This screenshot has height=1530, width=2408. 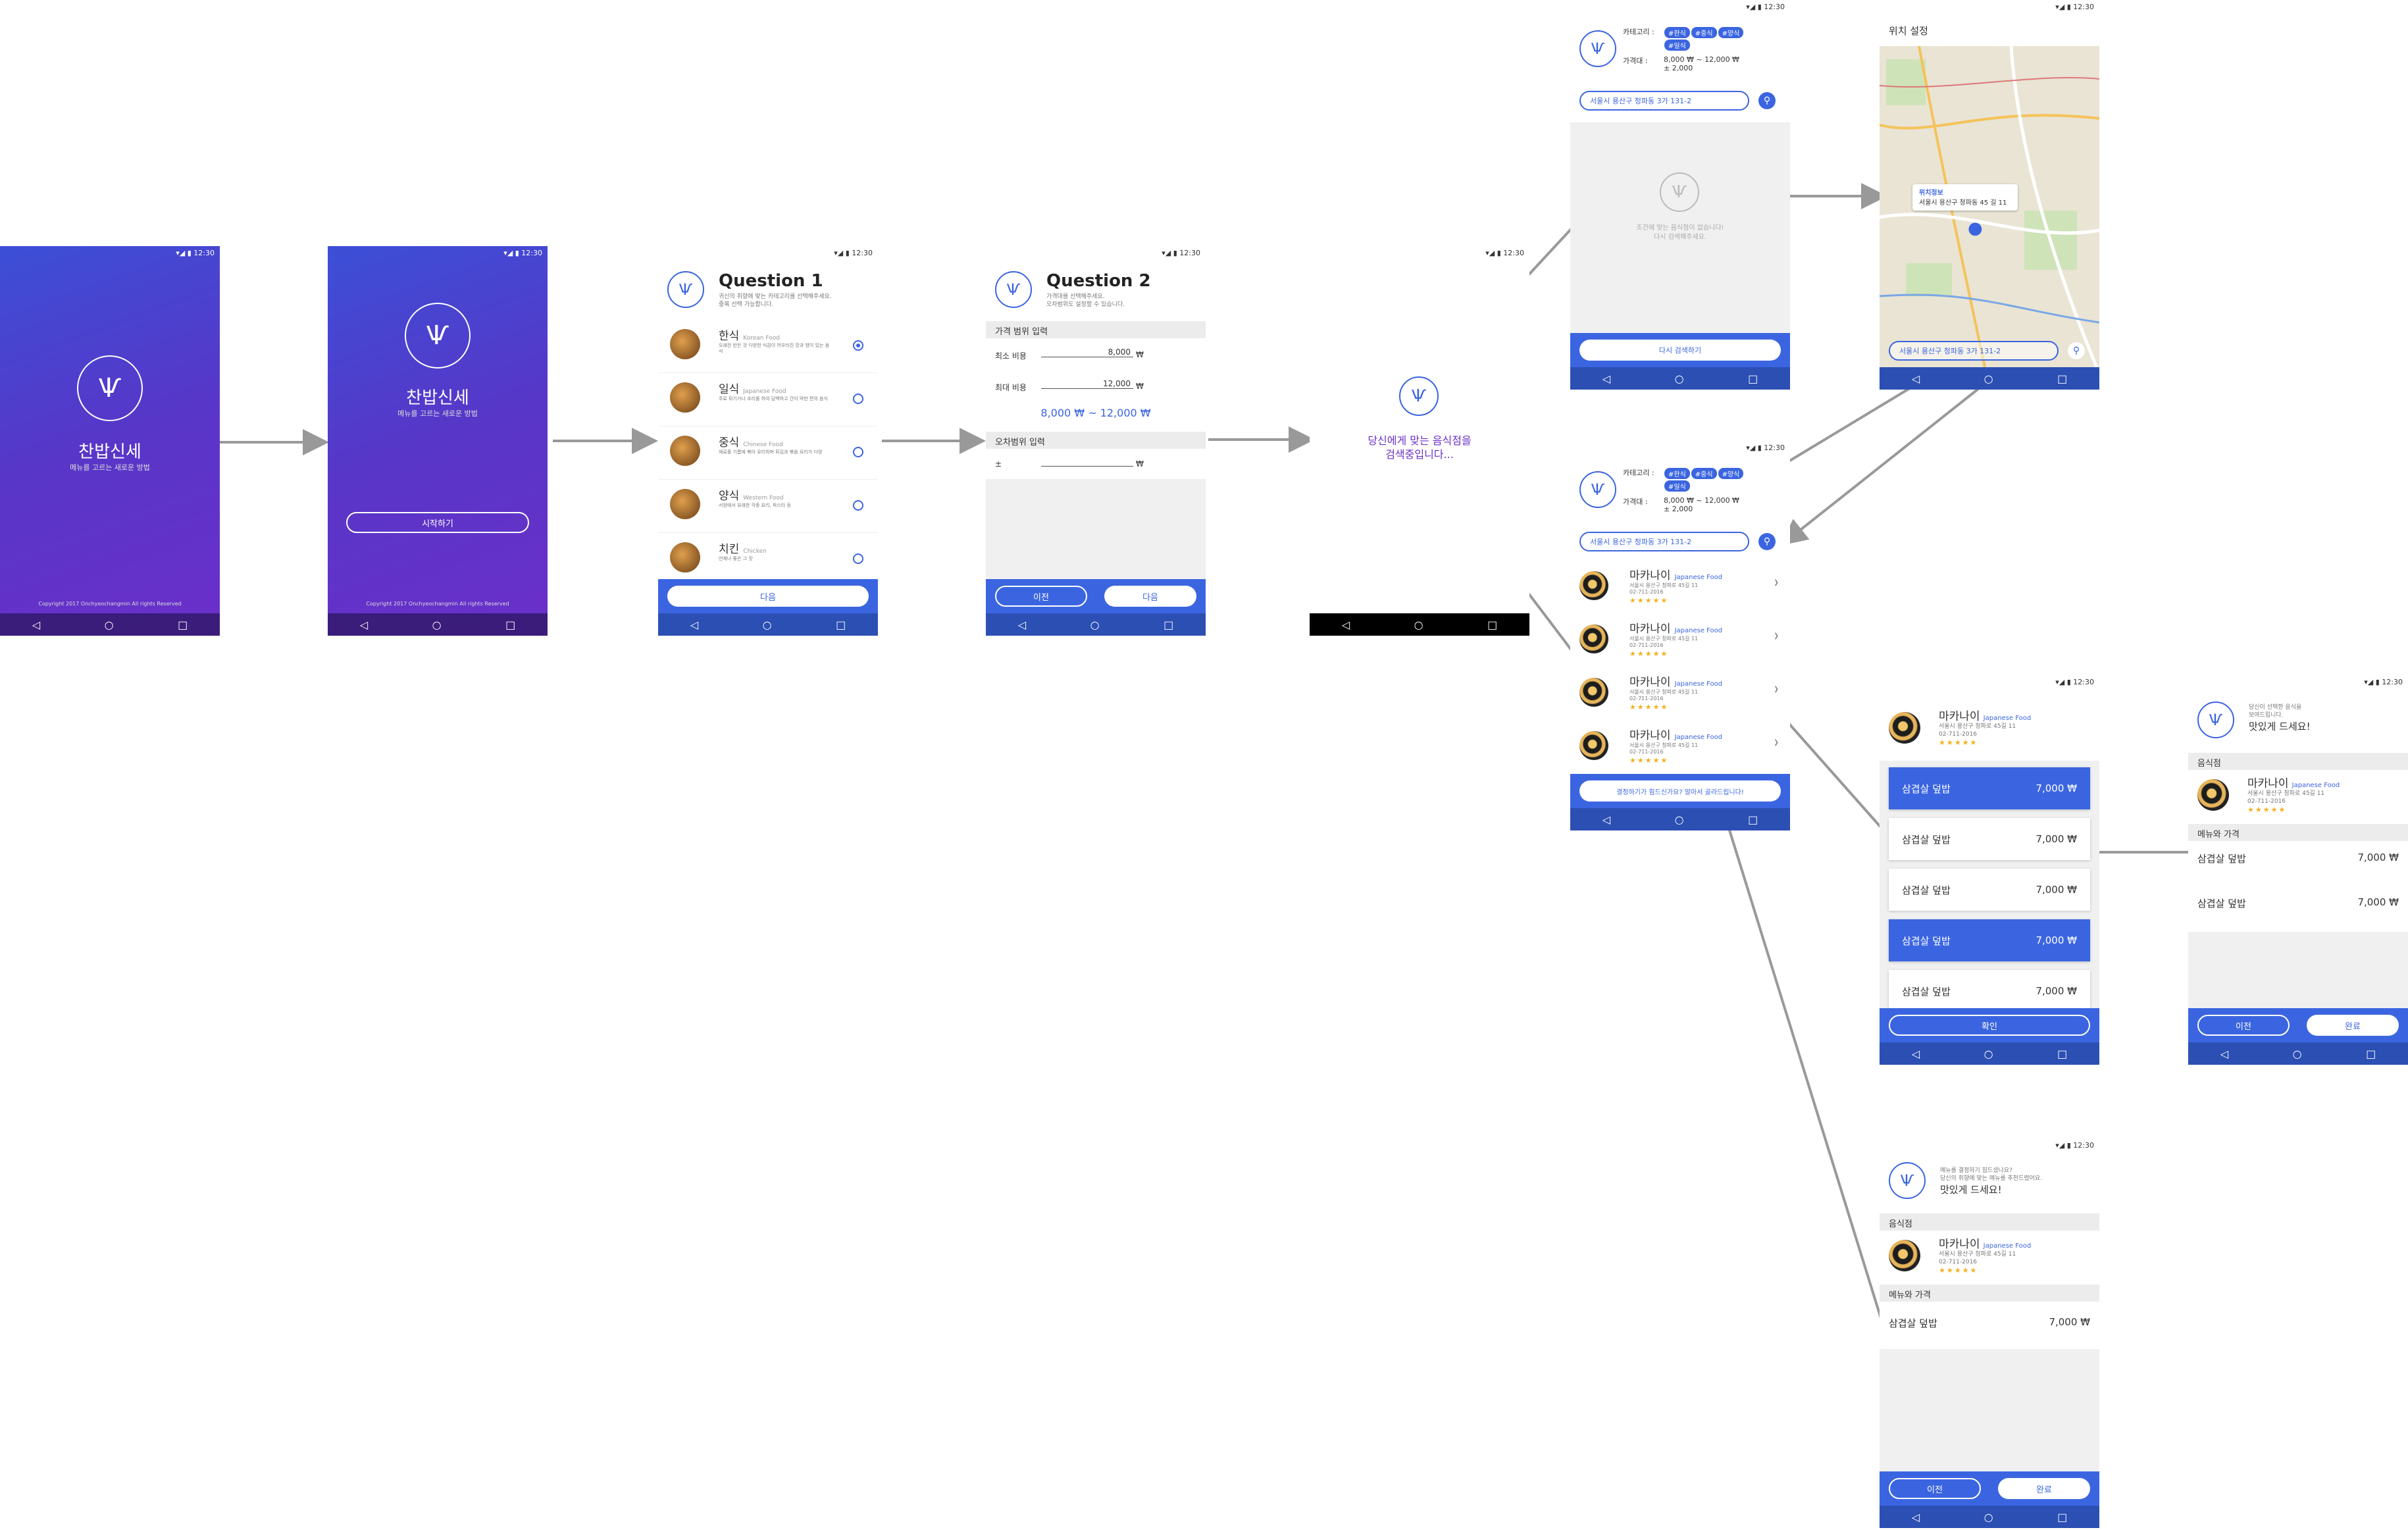 I want to click on min-price-input: 8,000, so click(x=1087, y=352).